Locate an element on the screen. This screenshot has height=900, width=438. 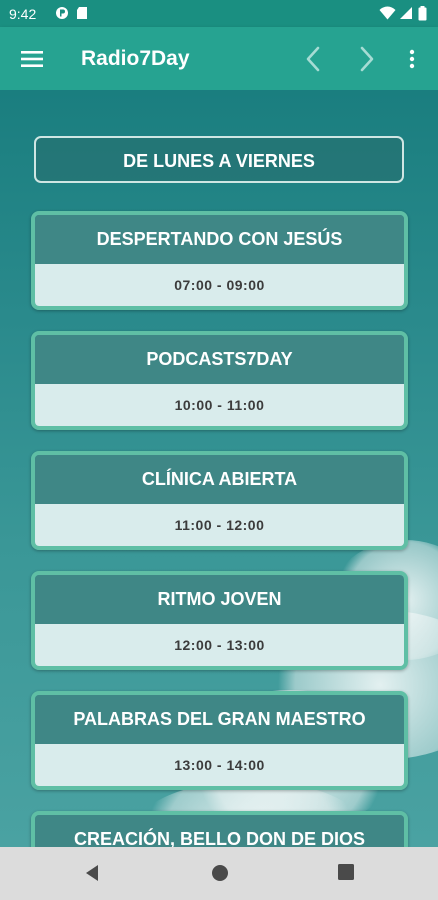
program-card: RITMO JOVEN 12:00 - 13:00 is located at coordinates (219, 620).